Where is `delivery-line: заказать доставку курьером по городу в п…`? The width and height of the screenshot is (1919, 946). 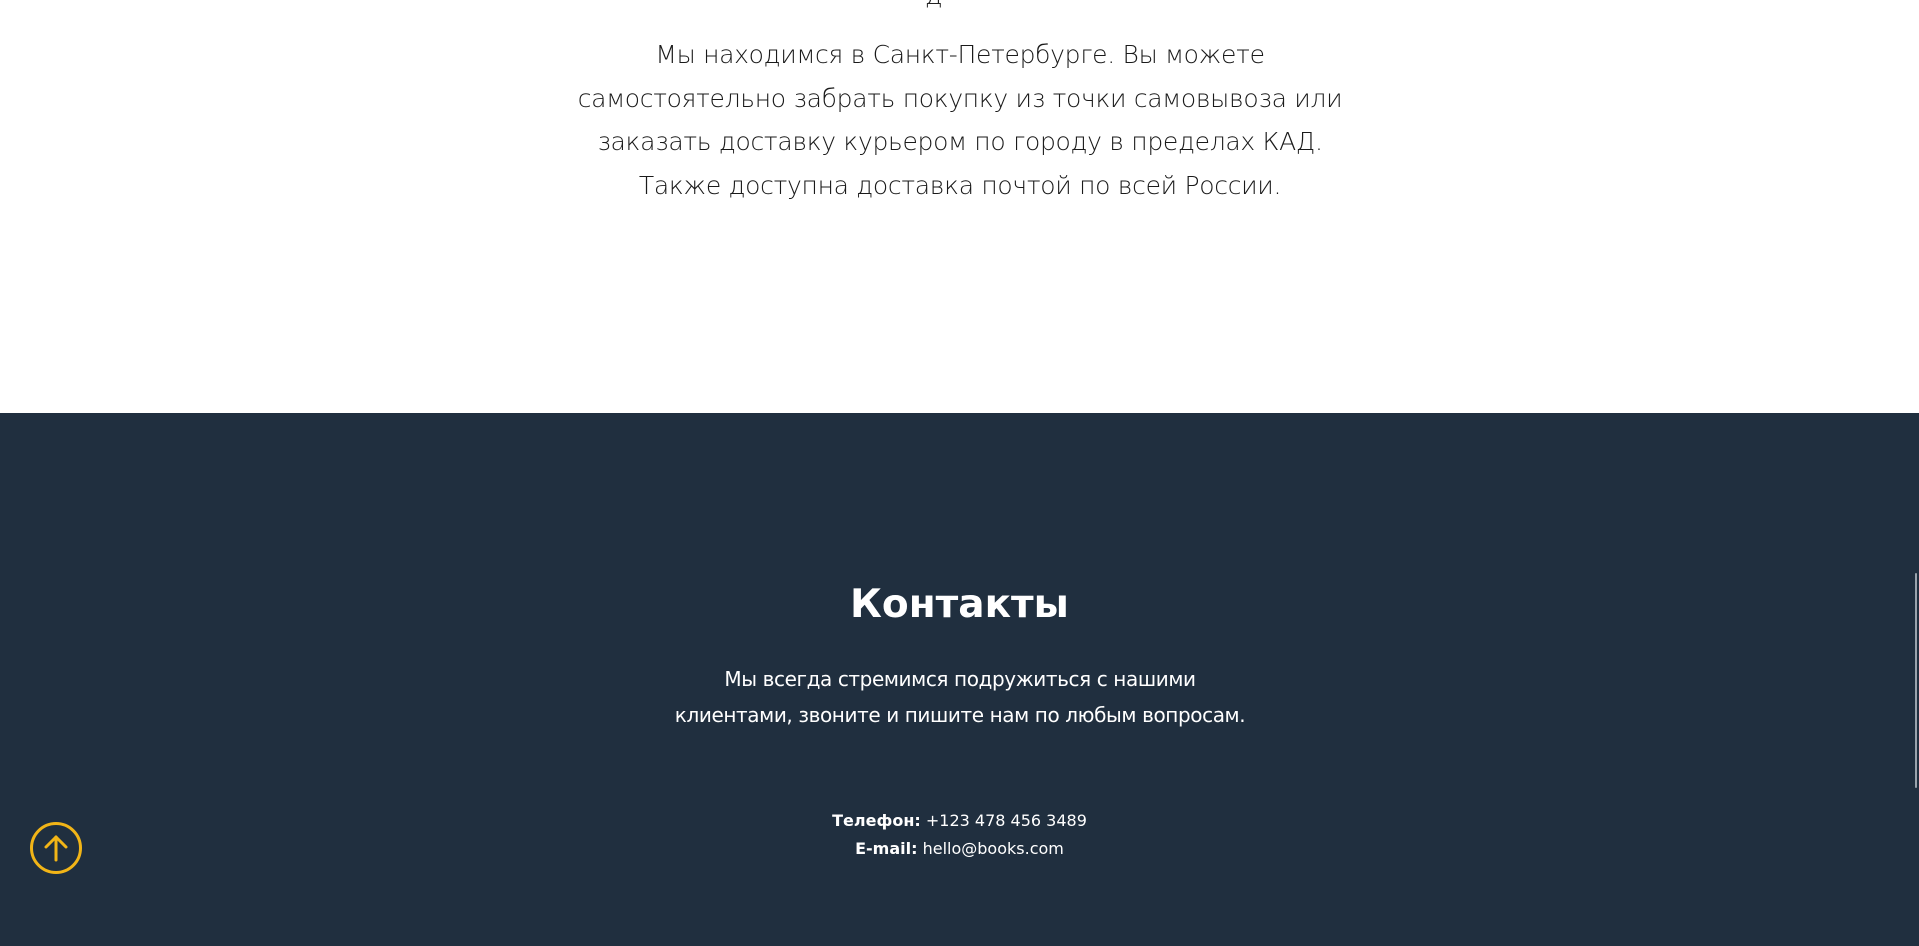 delivery-line: заказать доставку курьером по городу в п… is located at coordinates (960, 141).